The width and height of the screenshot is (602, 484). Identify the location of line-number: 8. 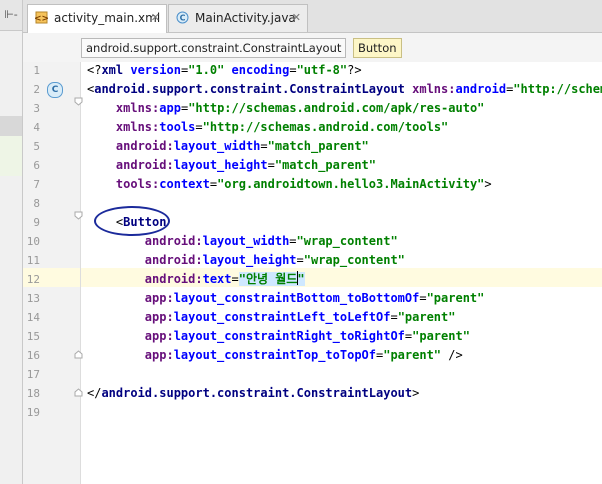
(36, 203).